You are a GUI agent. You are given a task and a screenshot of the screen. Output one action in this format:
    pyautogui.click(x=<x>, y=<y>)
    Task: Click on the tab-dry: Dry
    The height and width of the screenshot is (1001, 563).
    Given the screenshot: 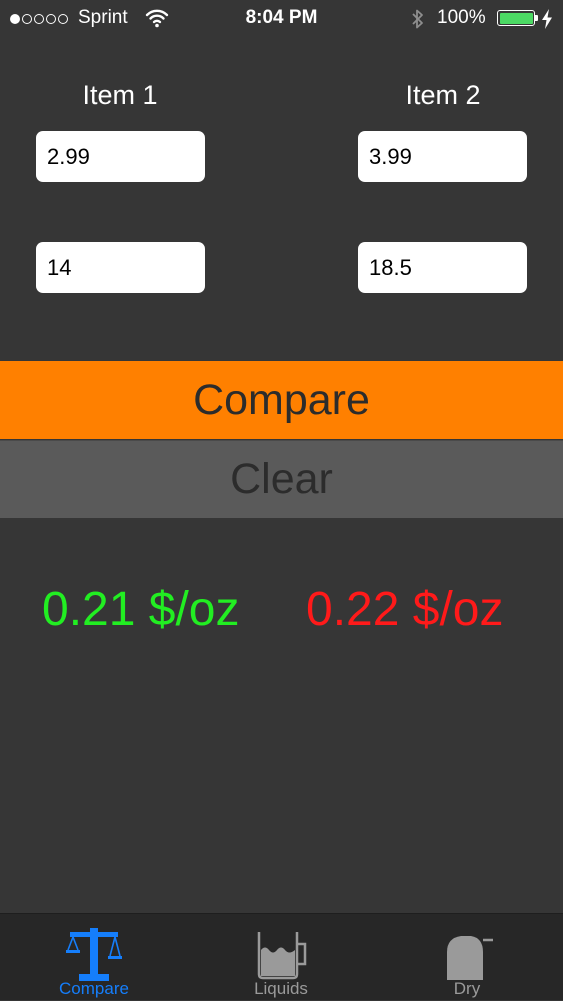 What is the action you would take?
    pyautogui.click(x=467, y=957)
    